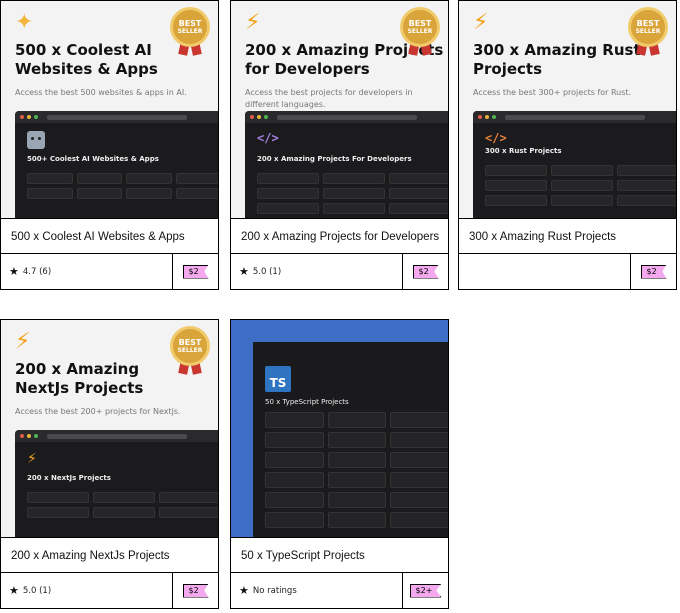 The height and width of the screenshot is (613, 680). I want to click on product-footer: ★ 4.7 (6) $2, so click(109, 271).